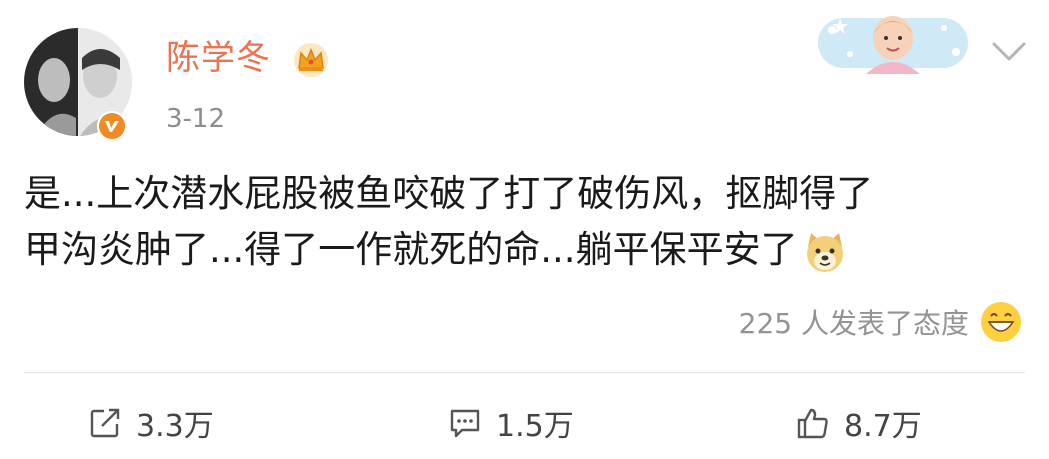 This screenshot has height=459, width=1049. I want to click on post-text-line: 是...上次潜水屁股被鱼咬破了打了破伤风，抠脚得了, so click(449, 193).